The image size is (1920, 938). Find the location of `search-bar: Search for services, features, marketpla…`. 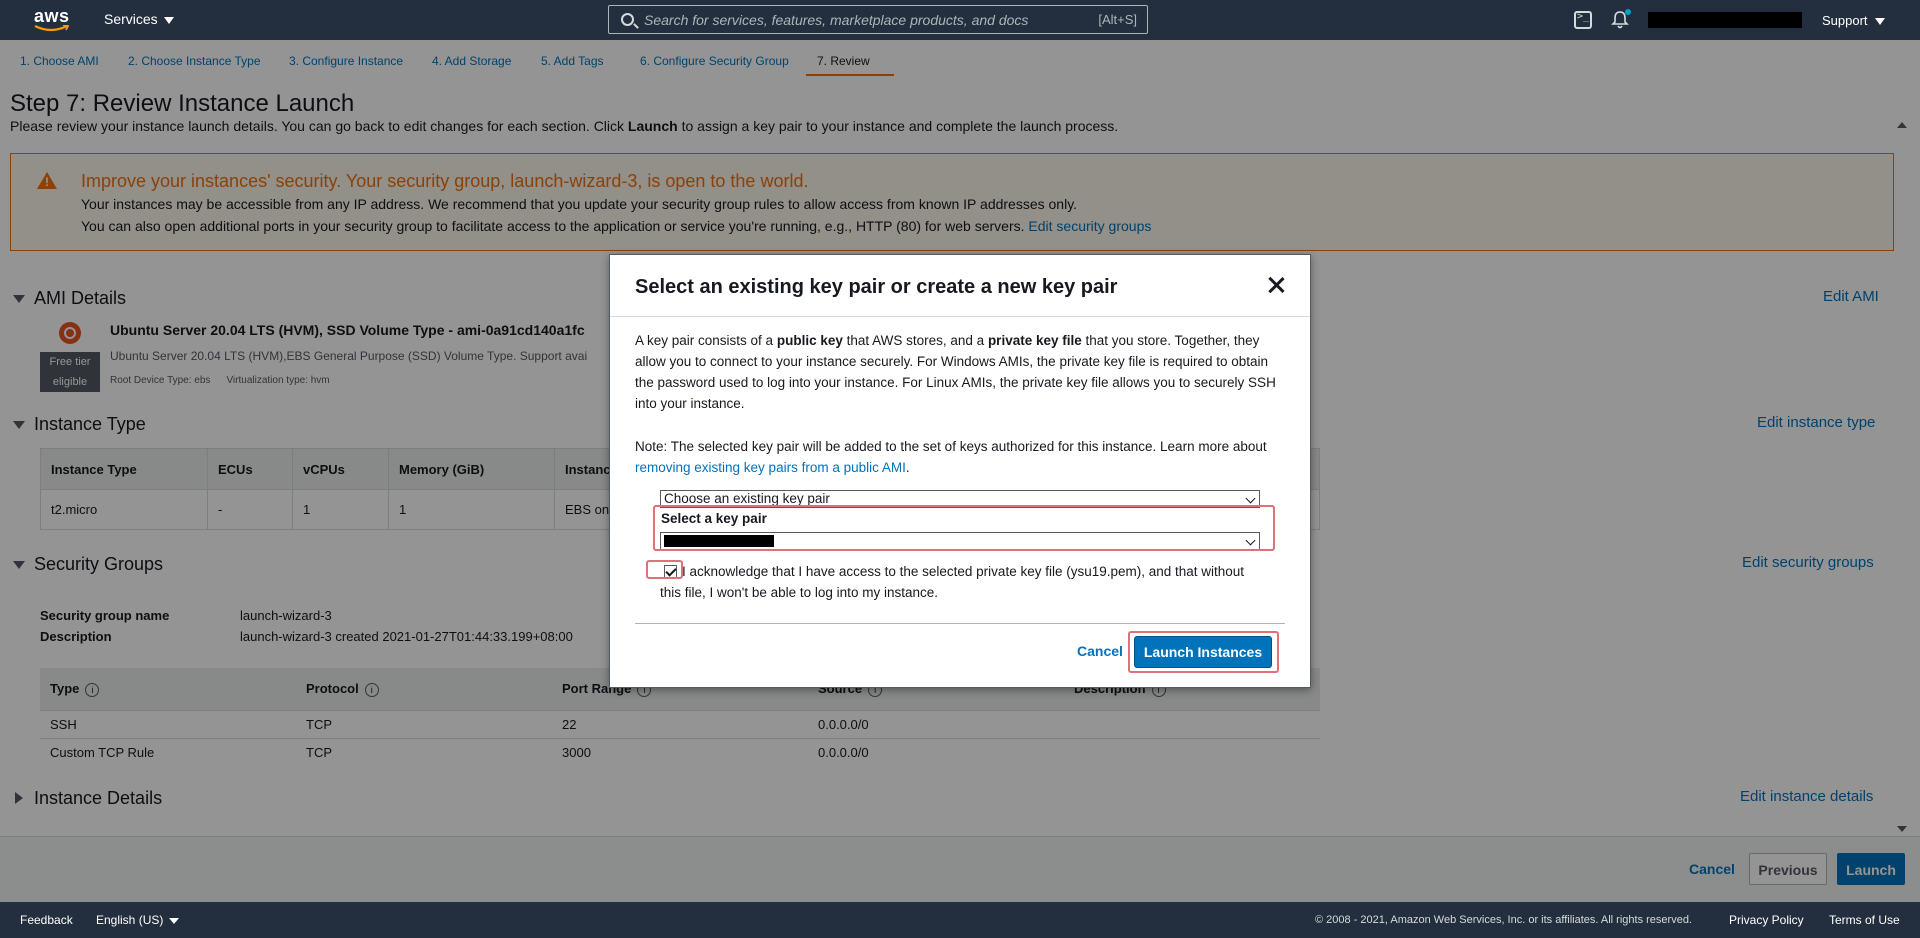

search-bar: Search for services, features, marketpla… is located at coordinates (878, 19).